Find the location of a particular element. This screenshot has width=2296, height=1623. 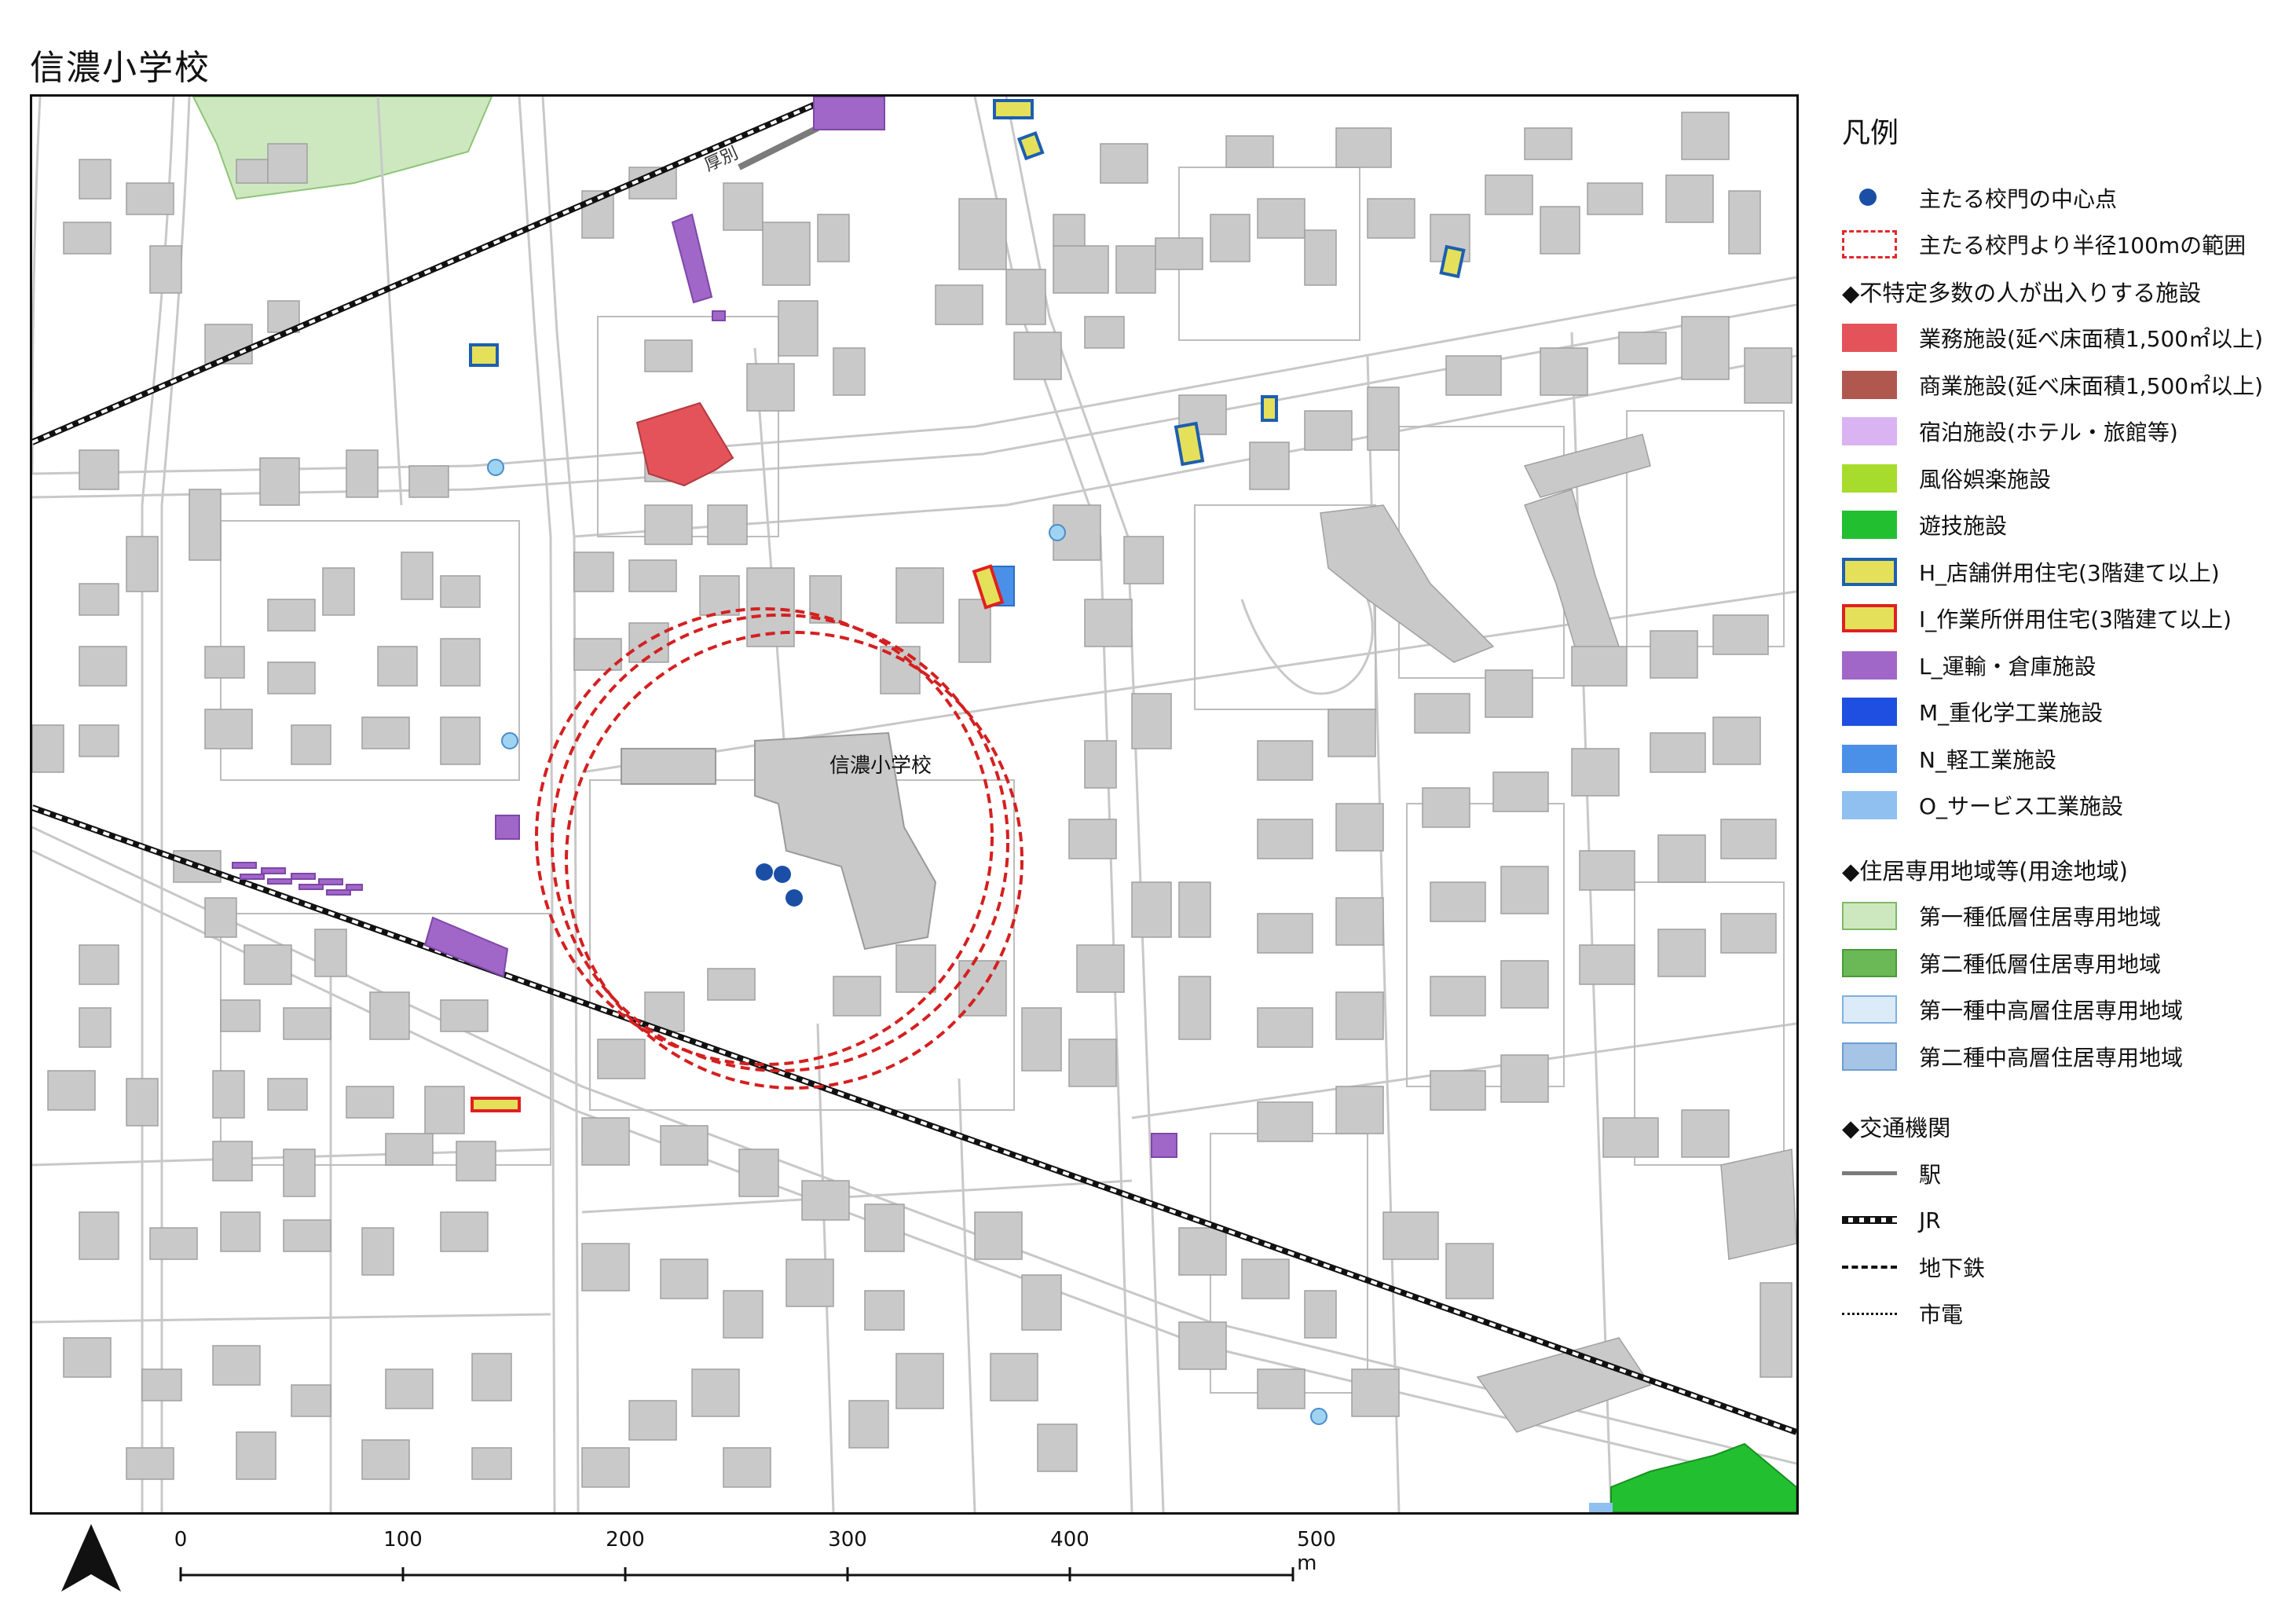

legend-item: 業務施設(延べ床面積1,500㎡以上) is located at coordinates (2062, 338).